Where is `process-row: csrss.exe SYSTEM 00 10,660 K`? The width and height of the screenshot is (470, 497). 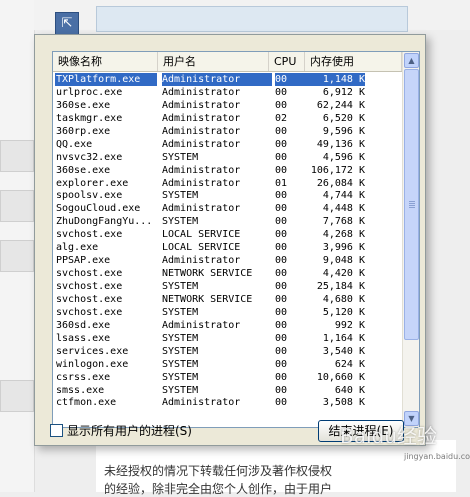 process-row: csrss.exe SYSTEM 00 10,660 K is located at coordinates (227, 377).